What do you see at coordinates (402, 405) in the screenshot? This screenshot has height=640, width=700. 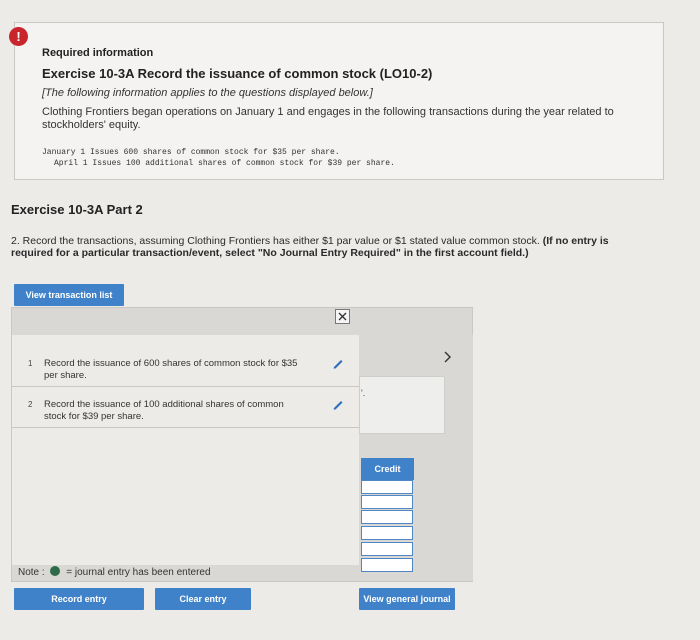 I see `journal-entry-worksheet` at bounding box center [402, 405].